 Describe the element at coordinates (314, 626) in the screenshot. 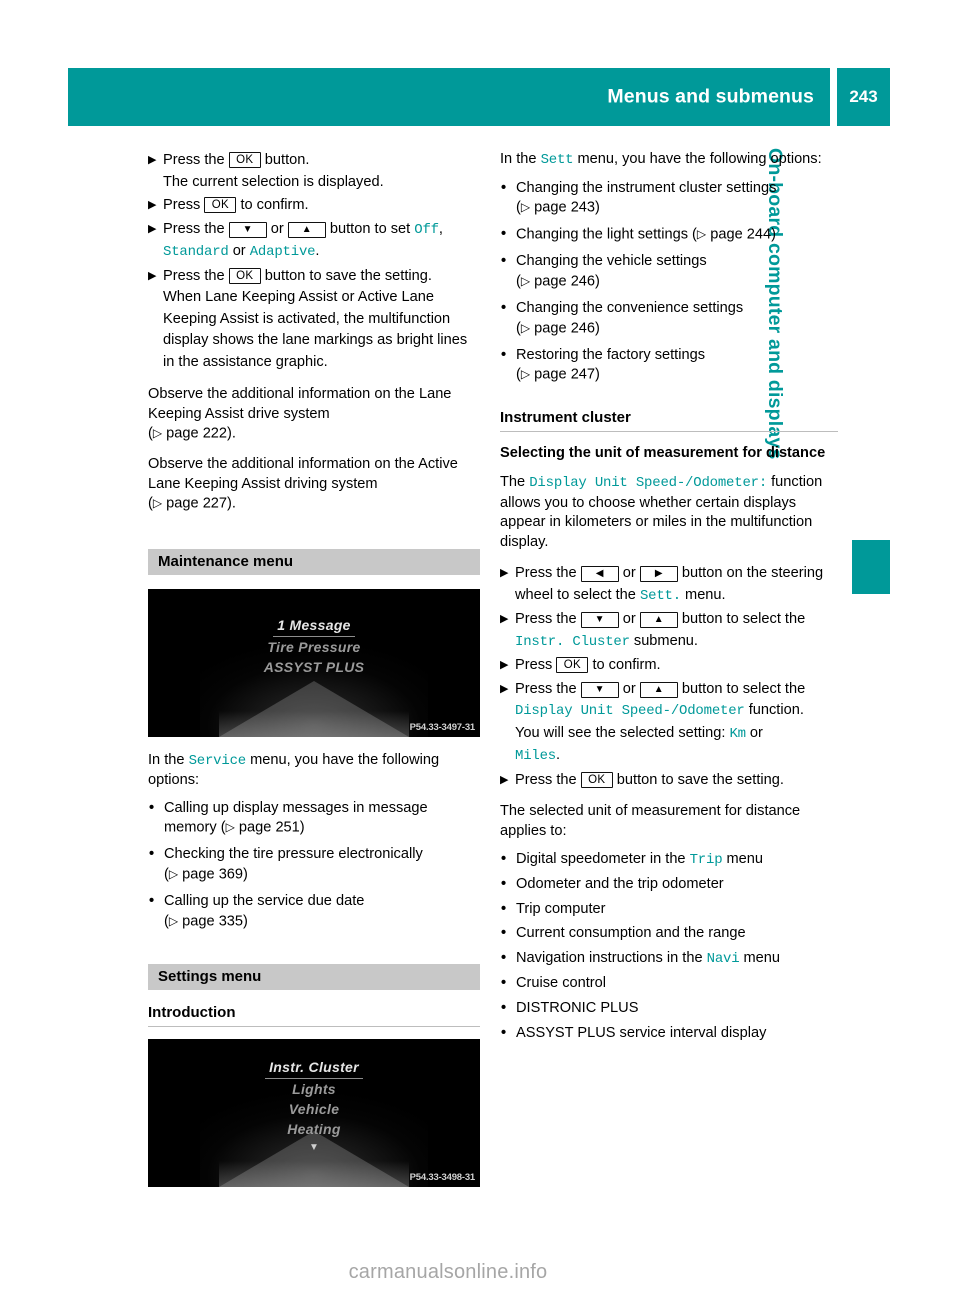

I see `cluster-line-selected: 1 Message` at that location.